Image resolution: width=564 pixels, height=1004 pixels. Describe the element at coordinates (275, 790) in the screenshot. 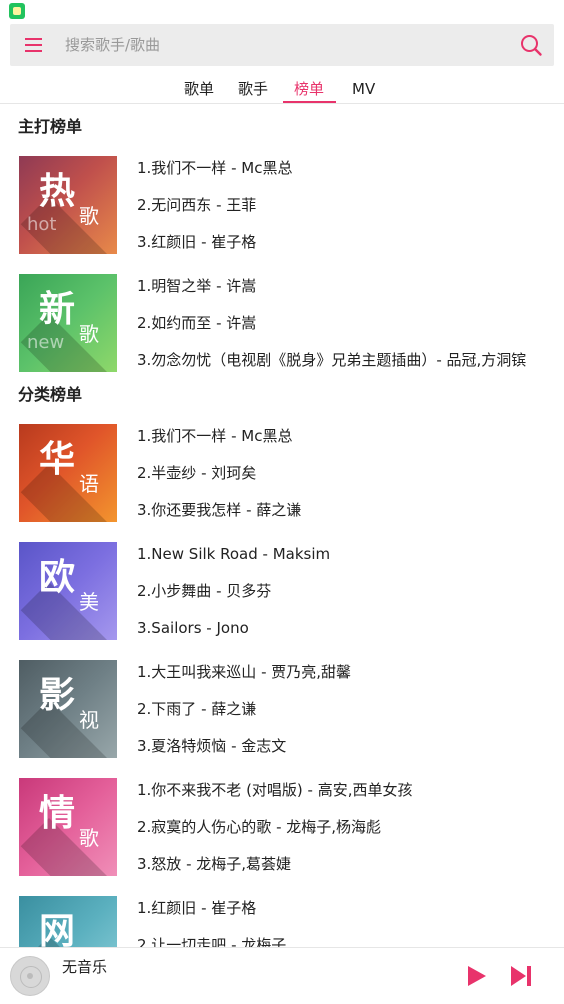

I see `song-item: 1.你不来我不老 (对唱版) - 高安,西单女孩` at that location.